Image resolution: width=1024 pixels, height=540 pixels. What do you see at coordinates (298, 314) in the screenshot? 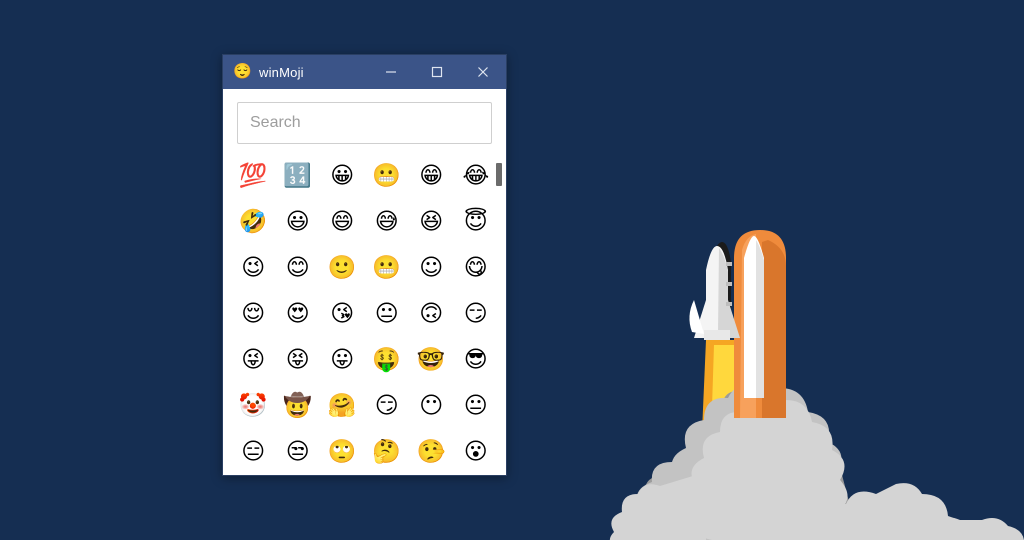
I see `emoji-smiling-face-with-heart-eyes: 😍` at bounding box center [298, 314].